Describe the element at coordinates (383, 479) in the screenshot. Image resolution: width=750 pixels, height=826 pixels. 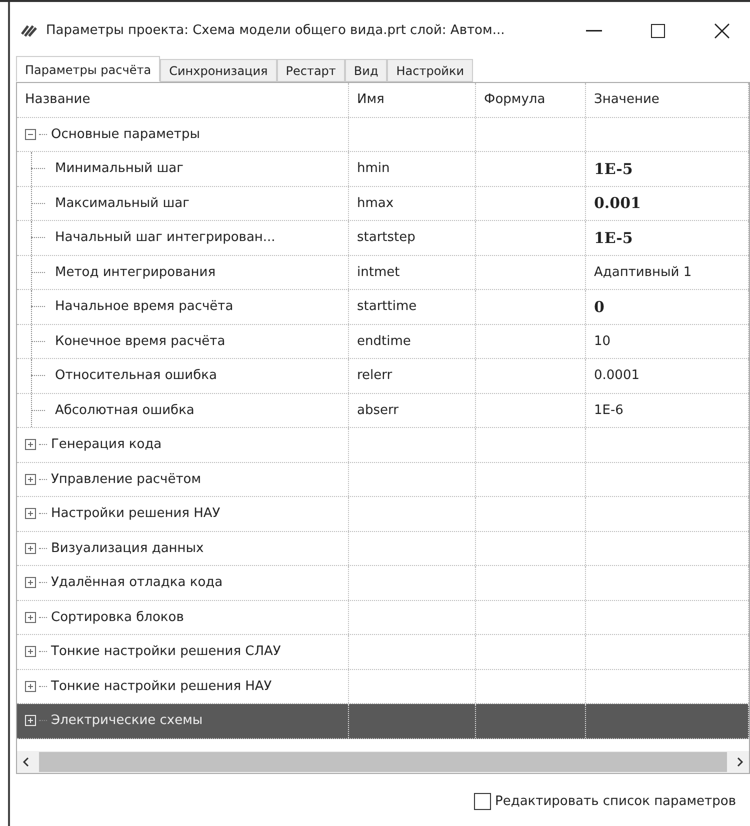
I see `table-row: Управление расчётом` at that location.